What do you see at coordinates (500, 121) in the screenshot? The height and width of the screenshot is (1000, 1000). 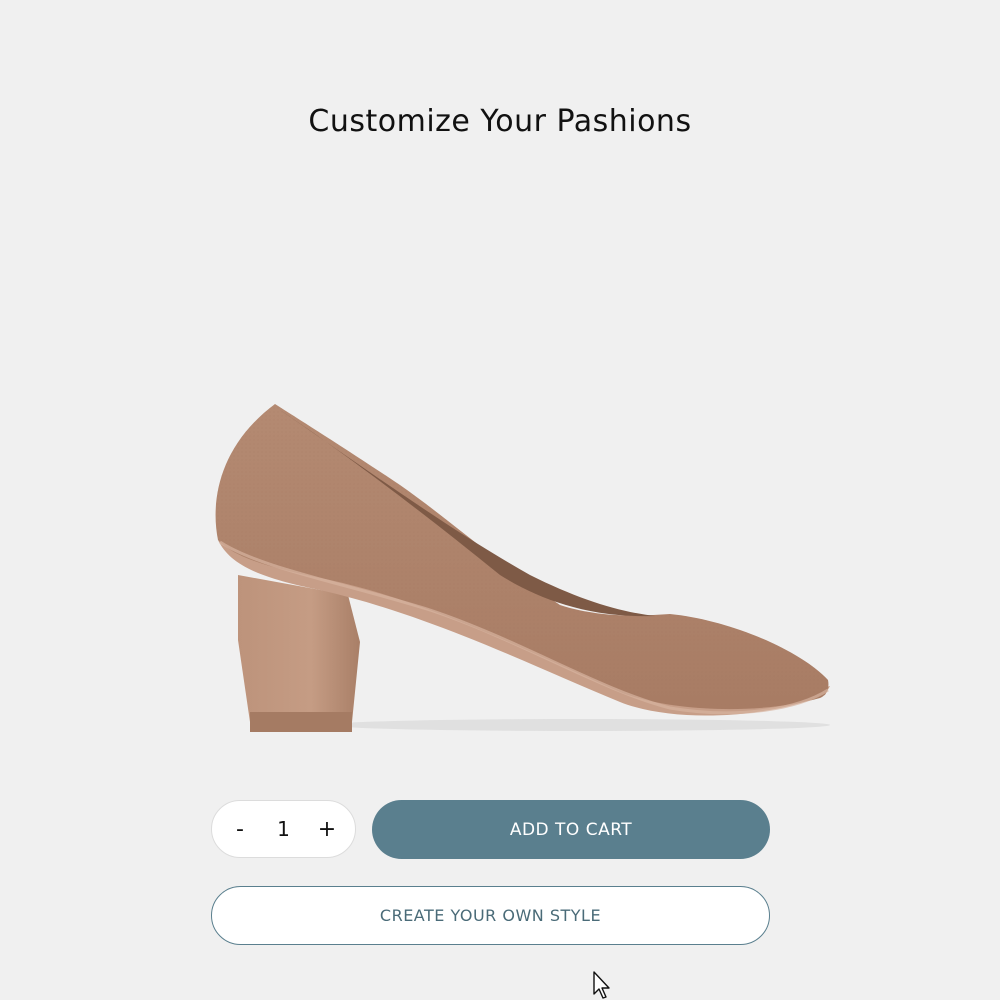 I see `page-title: Customize Your Pashions` at bounding box center [500, 121].